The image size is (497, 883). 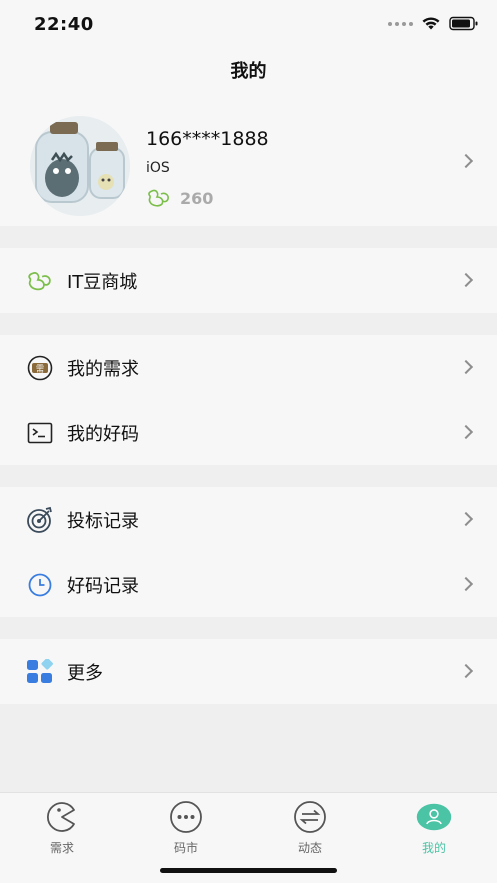 I want to click on status-time: 22:40, so click(x=64, y=24).